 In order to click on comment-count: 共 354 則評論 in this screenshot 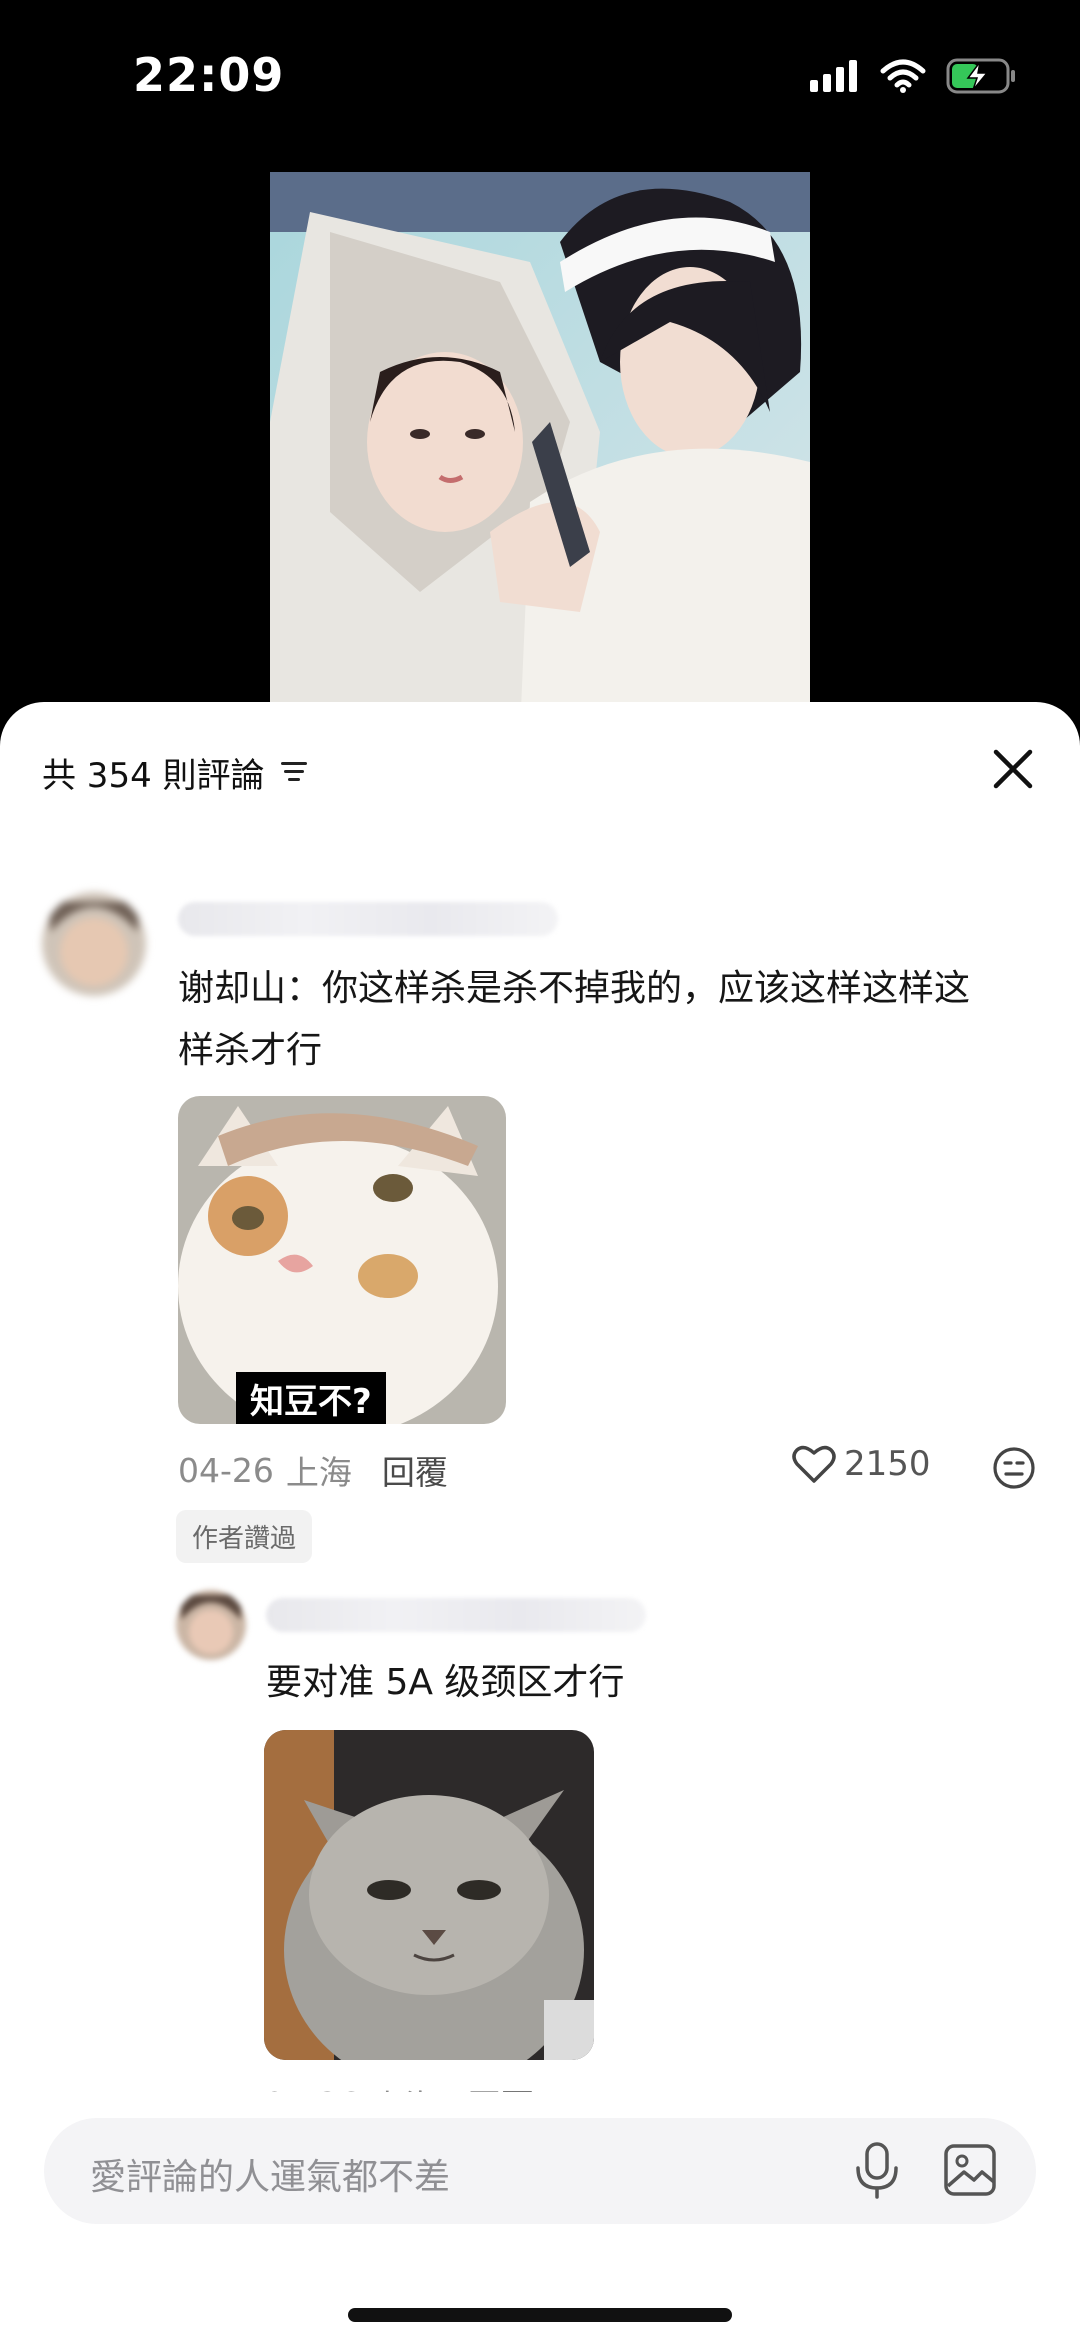, I will do `click(153, 775)`.